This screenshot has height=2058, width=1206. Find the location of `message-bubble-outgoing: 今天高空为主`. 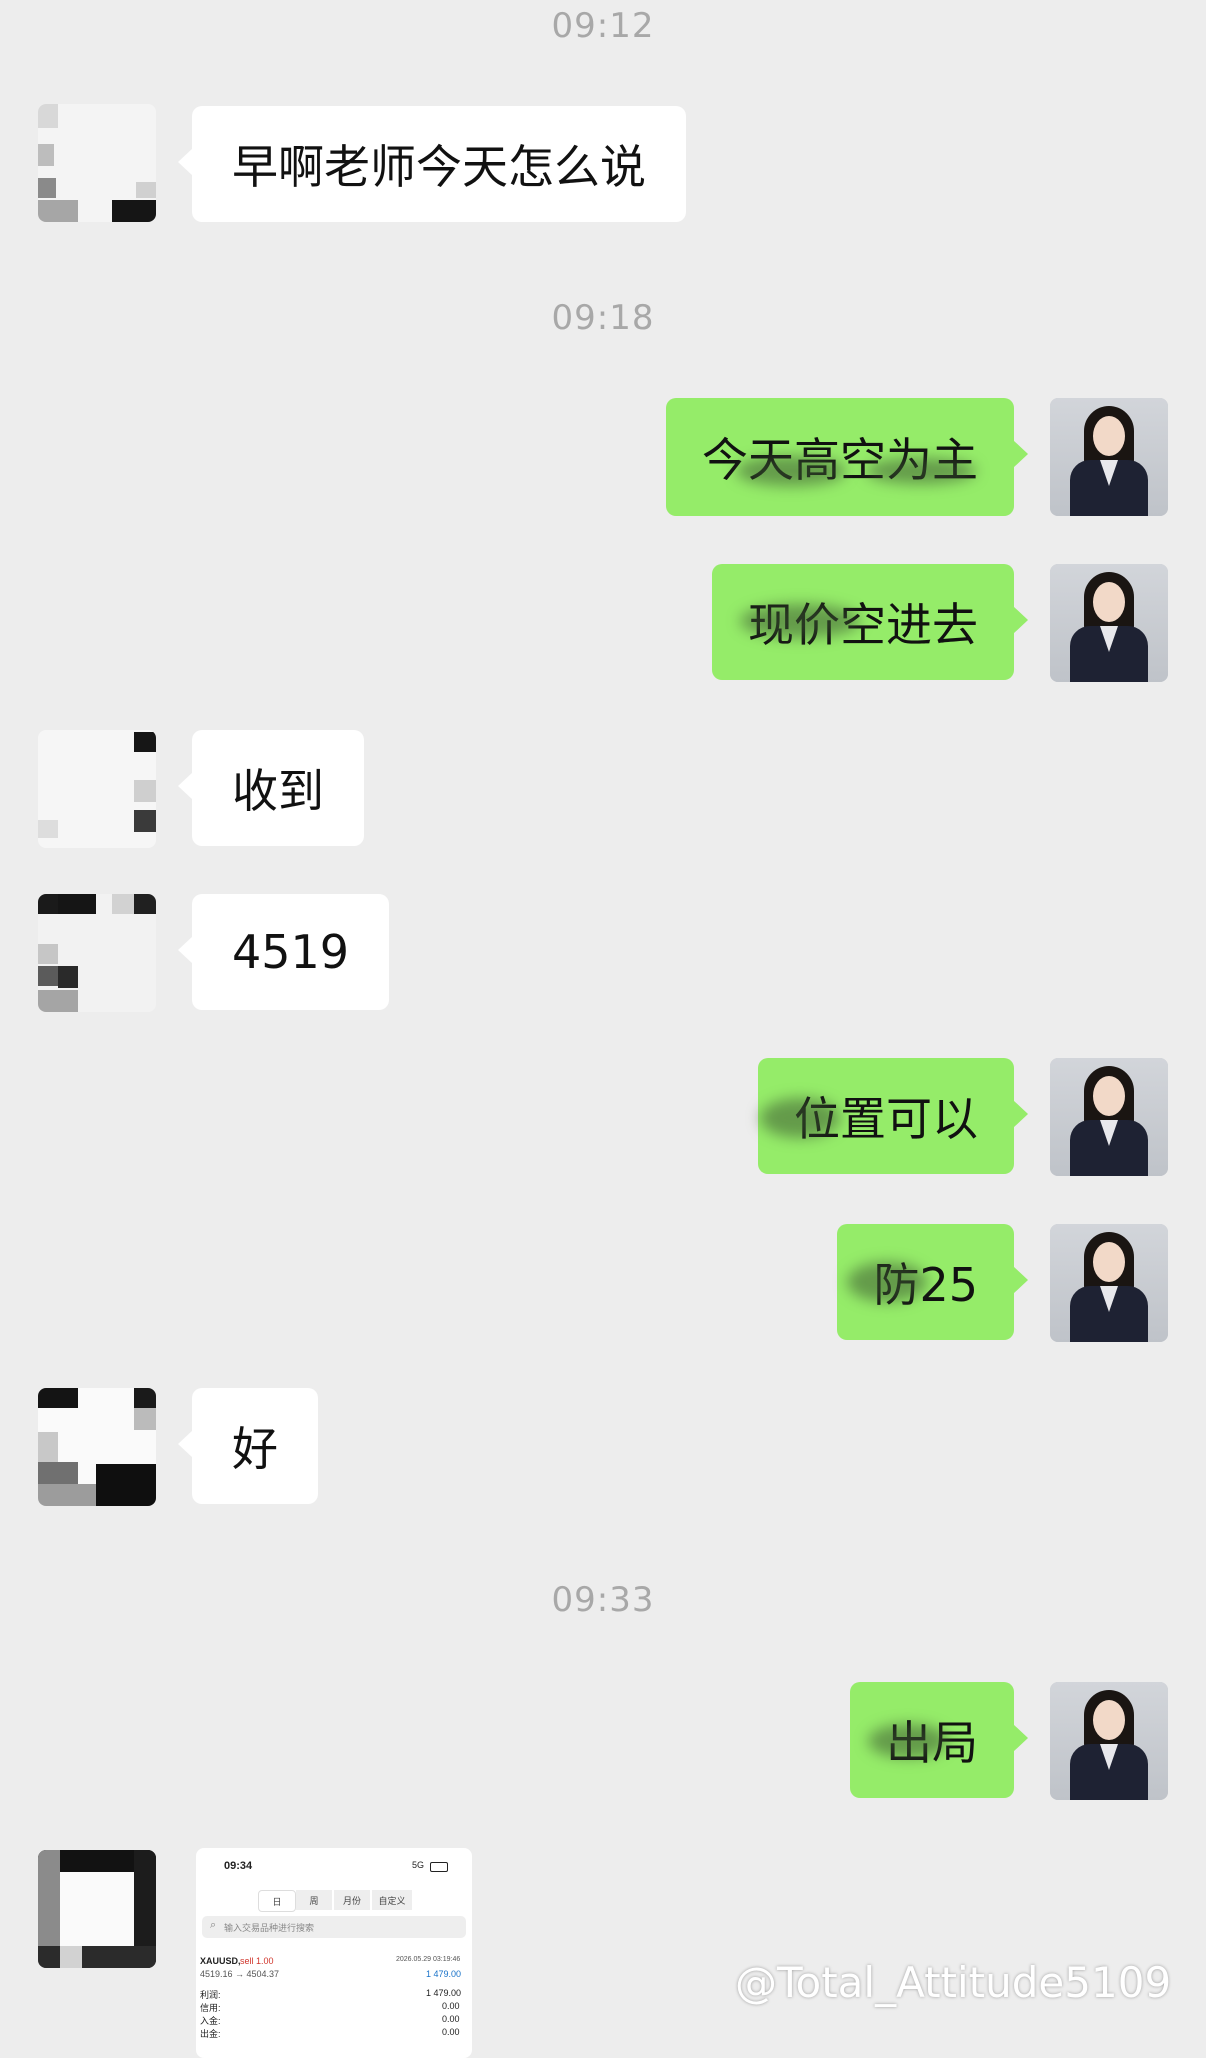

message-bubble-outgoing: 今天高空为主 is located at coordinates (847, 457).